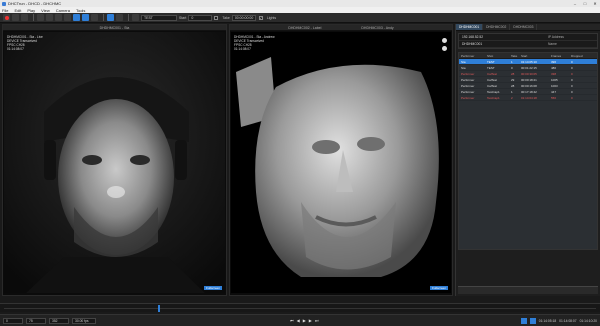 Image resolution: width=600 pixels, height=326 pixels. I want to click on lights-label: Lights, so click(271, 17).